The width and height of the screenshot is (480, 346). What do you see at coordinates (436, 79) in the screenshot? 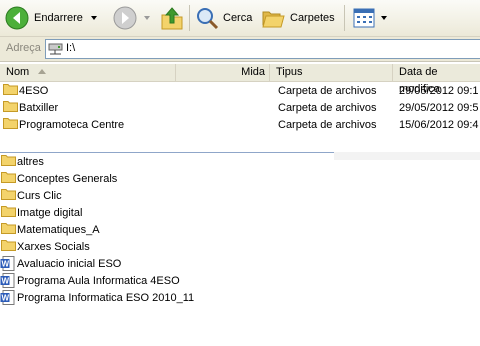
I see `column-header-date: Data de modifica` at bounding box center [436, 79].